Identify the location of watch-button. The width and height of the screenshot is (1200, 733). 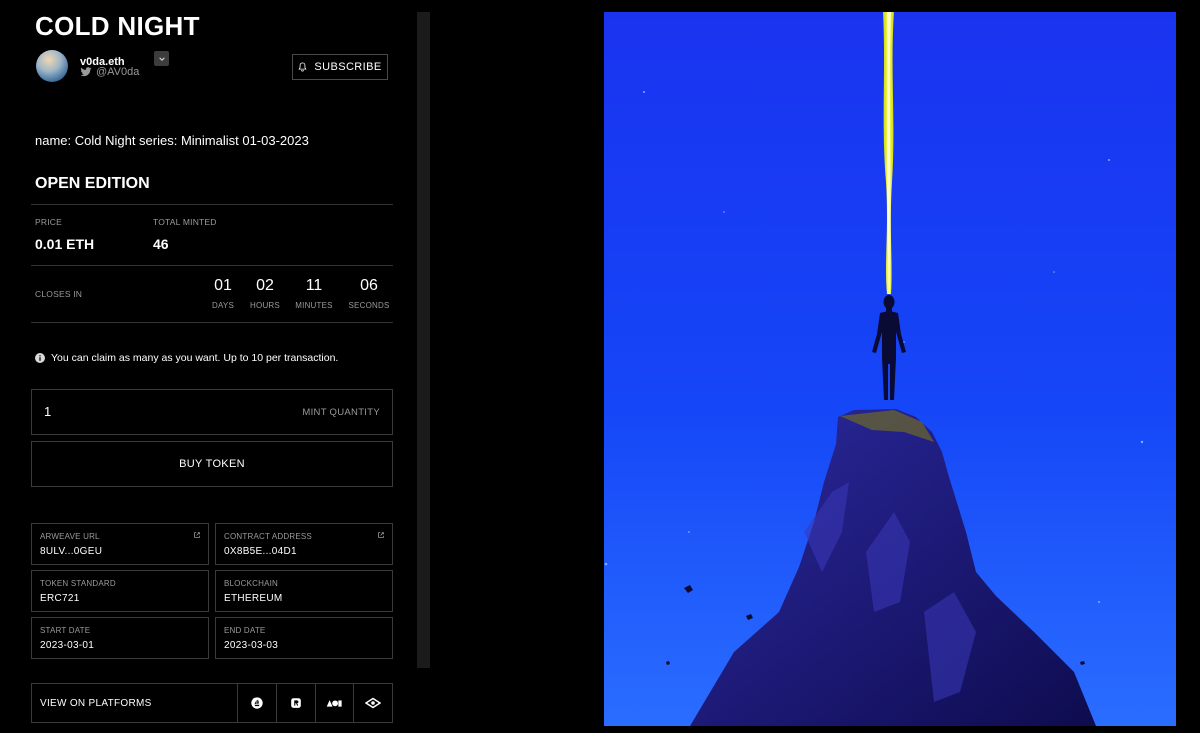
(372, 703).